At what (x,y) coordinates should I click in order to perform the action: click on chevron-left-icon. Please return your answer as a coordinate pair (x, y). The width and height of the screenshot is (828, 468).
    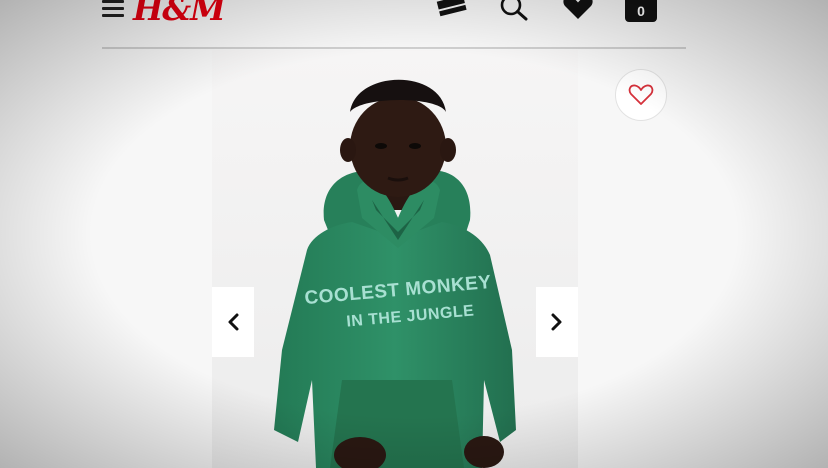
    Looking at the image, I should click on (233, 322).